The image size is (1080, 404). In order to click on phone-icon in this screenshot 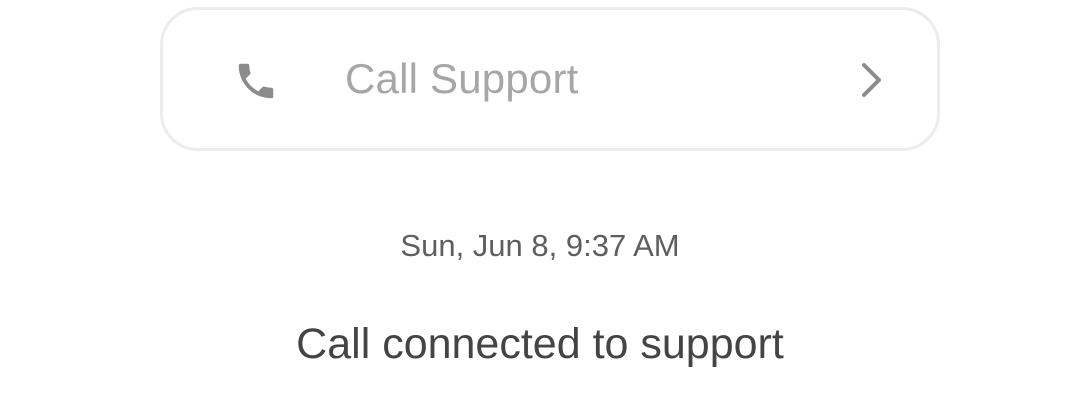, I will do `click(256, 81)`.